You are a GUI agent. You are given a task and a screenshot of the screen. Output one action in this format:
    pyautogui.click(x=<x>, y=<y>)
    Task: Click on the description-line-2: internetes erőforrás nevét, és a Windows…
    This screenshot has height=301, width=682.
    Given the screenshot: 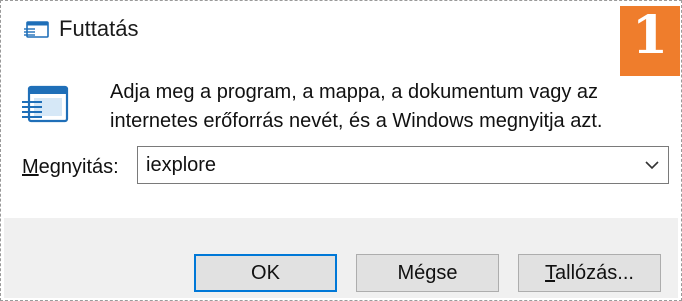 What is the action you would take?
    pyautogui.click(x=356, y=121)
    